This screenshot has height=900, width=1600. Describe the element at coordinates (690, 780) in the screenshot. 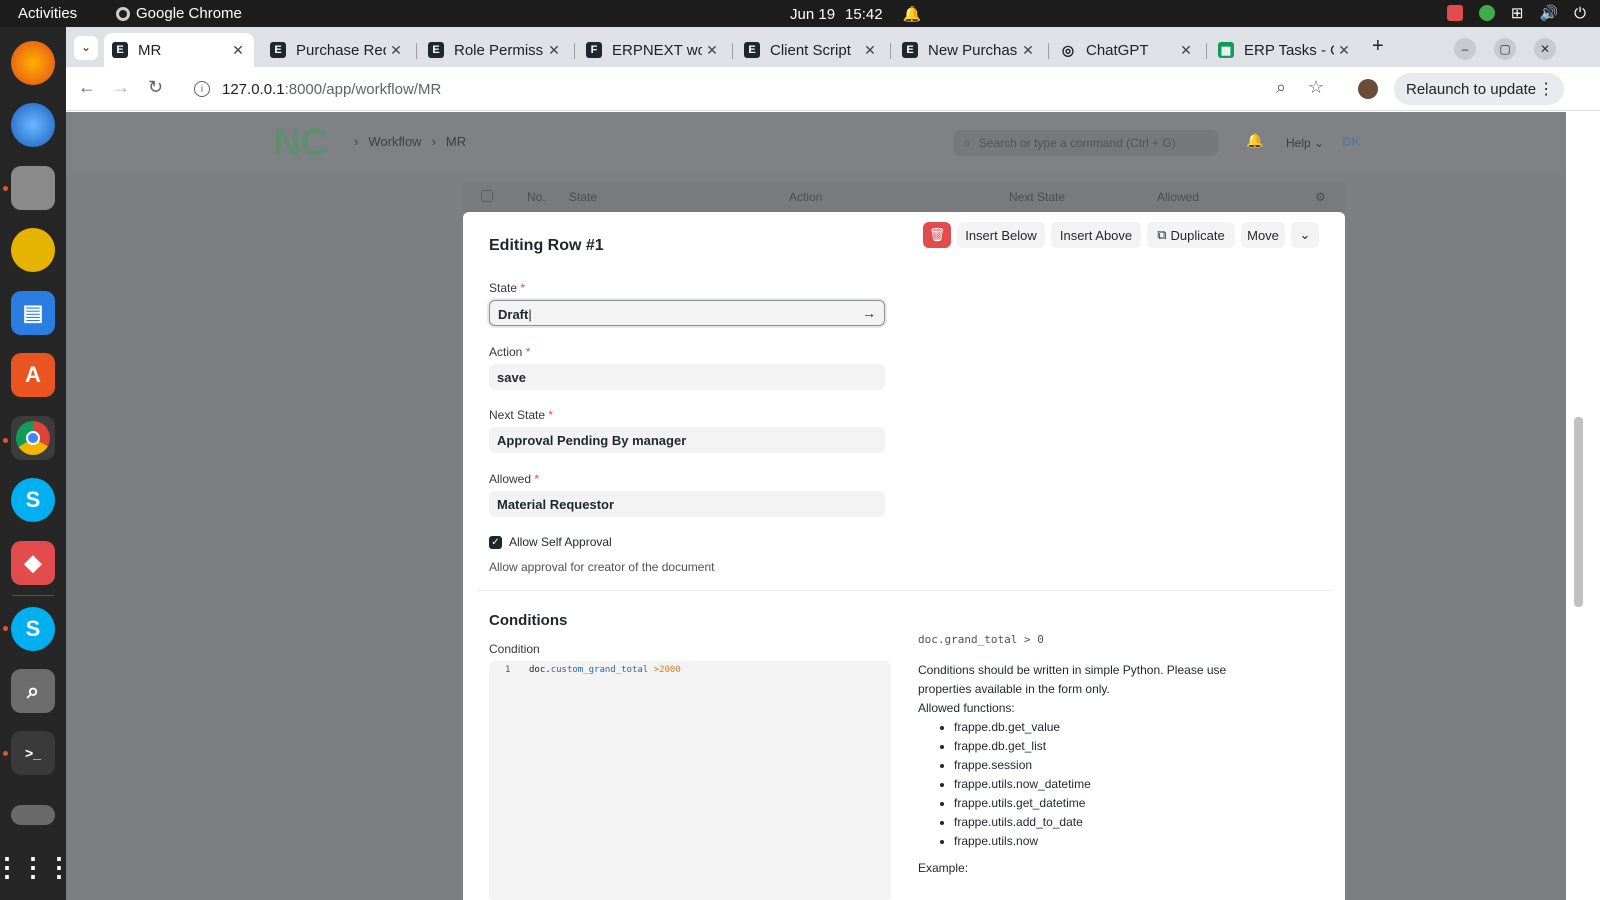

I see `condition-code-editor: 1 doc.custom_grand_total >2000` at that location.